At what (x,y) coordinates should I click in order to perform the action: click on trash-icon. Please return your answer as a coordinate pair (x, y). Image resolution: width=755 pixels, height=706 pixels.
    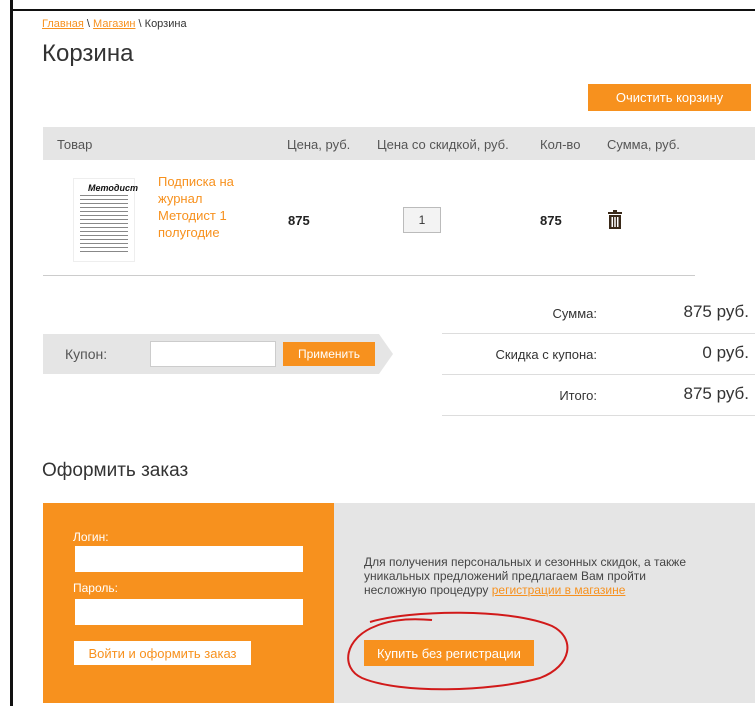
    Looking at the image, I should click on (615, 220).